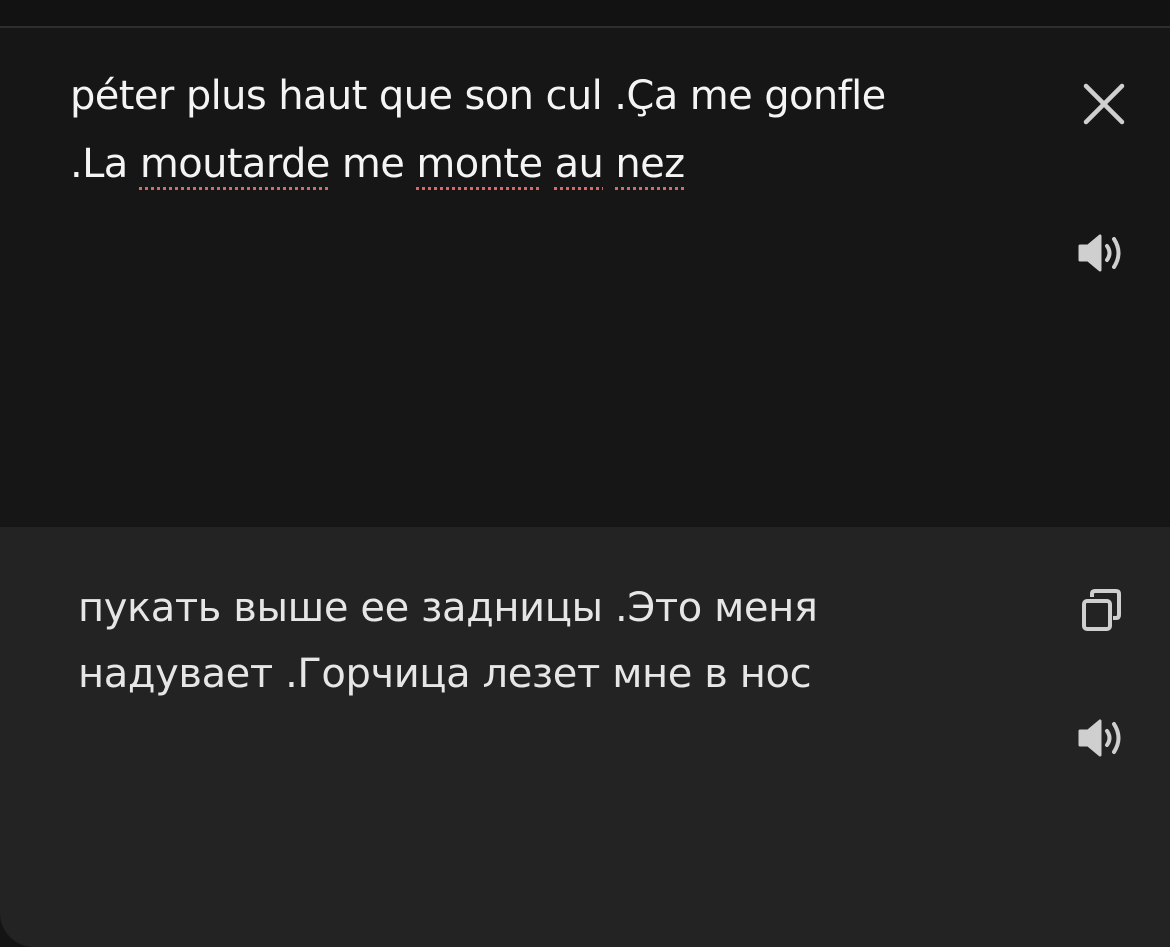  I want to click on clear-text-button, so click(1104, 104).